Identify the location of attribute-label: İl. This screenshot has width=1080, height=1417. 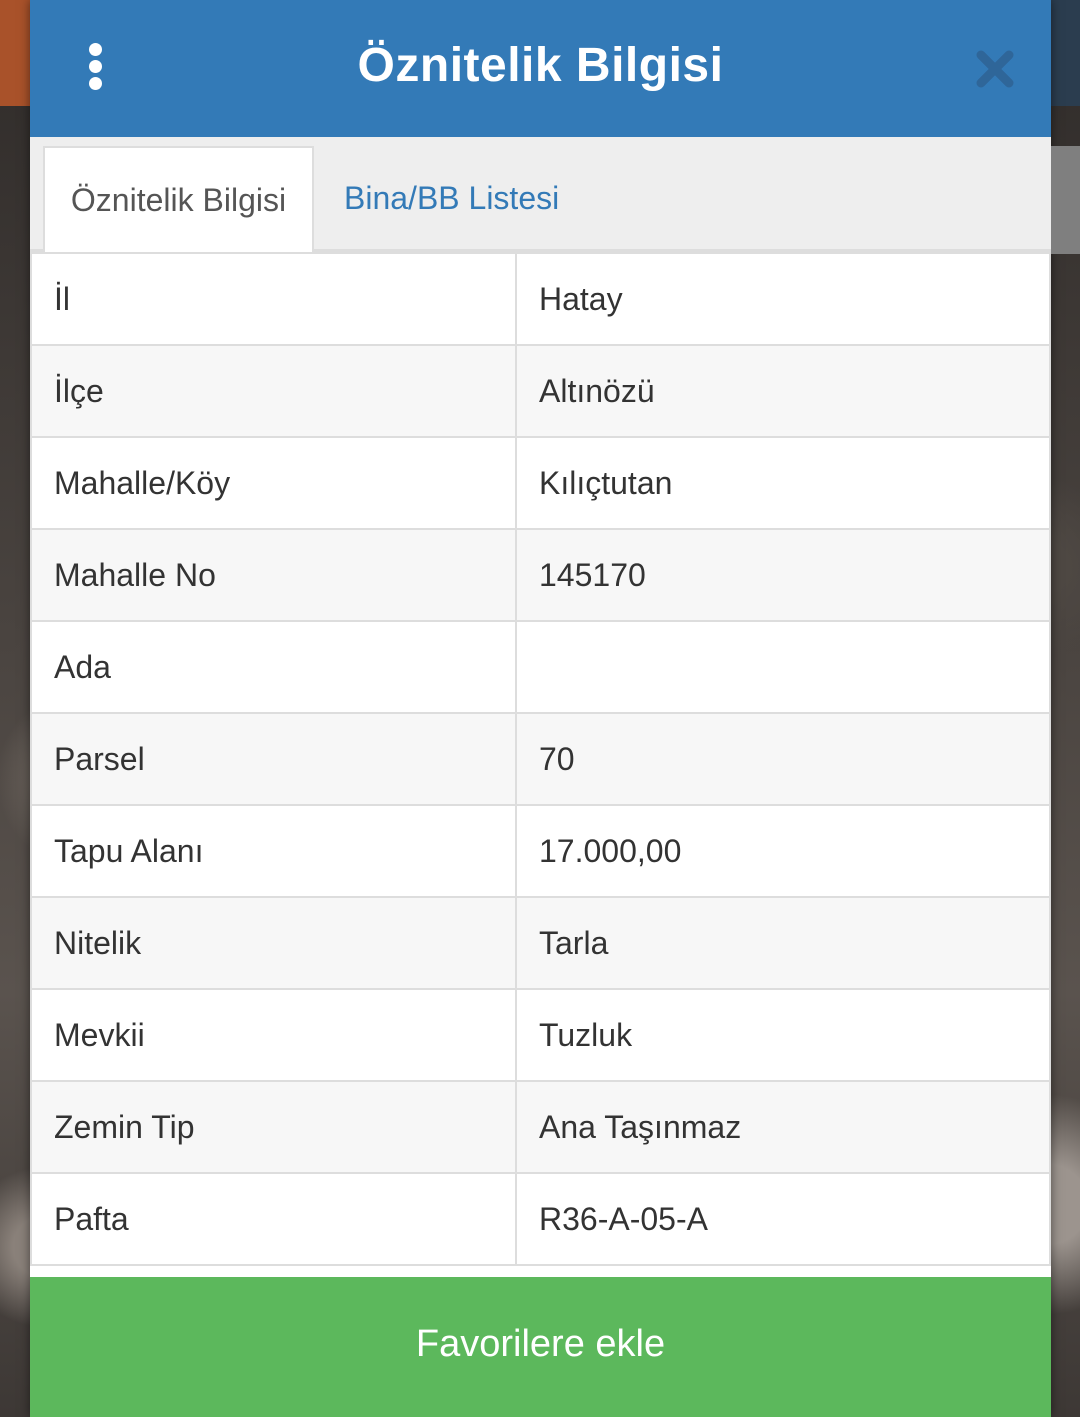
(273, 299).